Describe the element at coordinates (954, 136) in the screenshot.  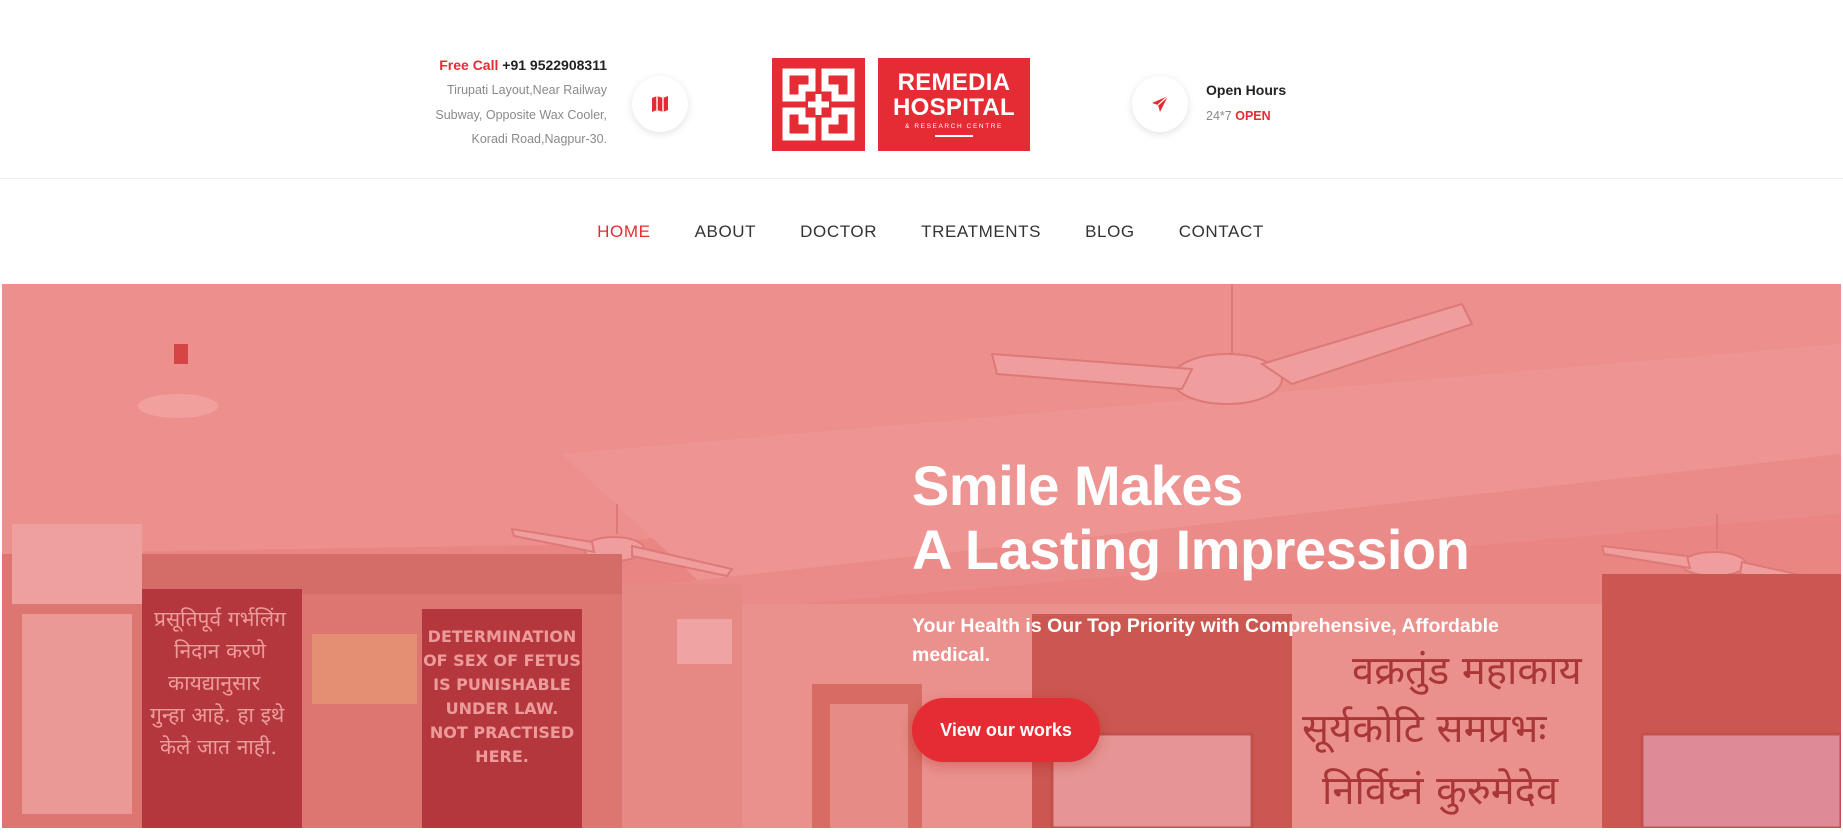
I see `logo-underline` at that location.